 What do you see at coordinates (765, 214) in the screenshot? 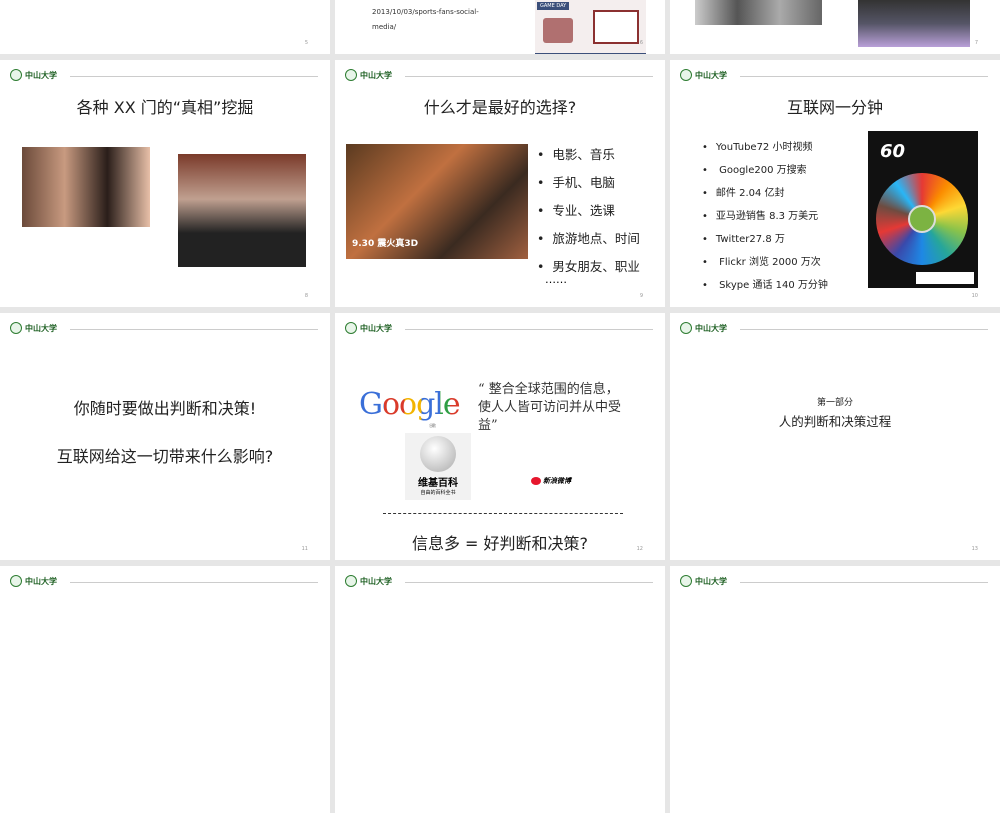
I see `bullet-item: 亚马逊销售 8.3 万美元` at bounding box center [765, 214].